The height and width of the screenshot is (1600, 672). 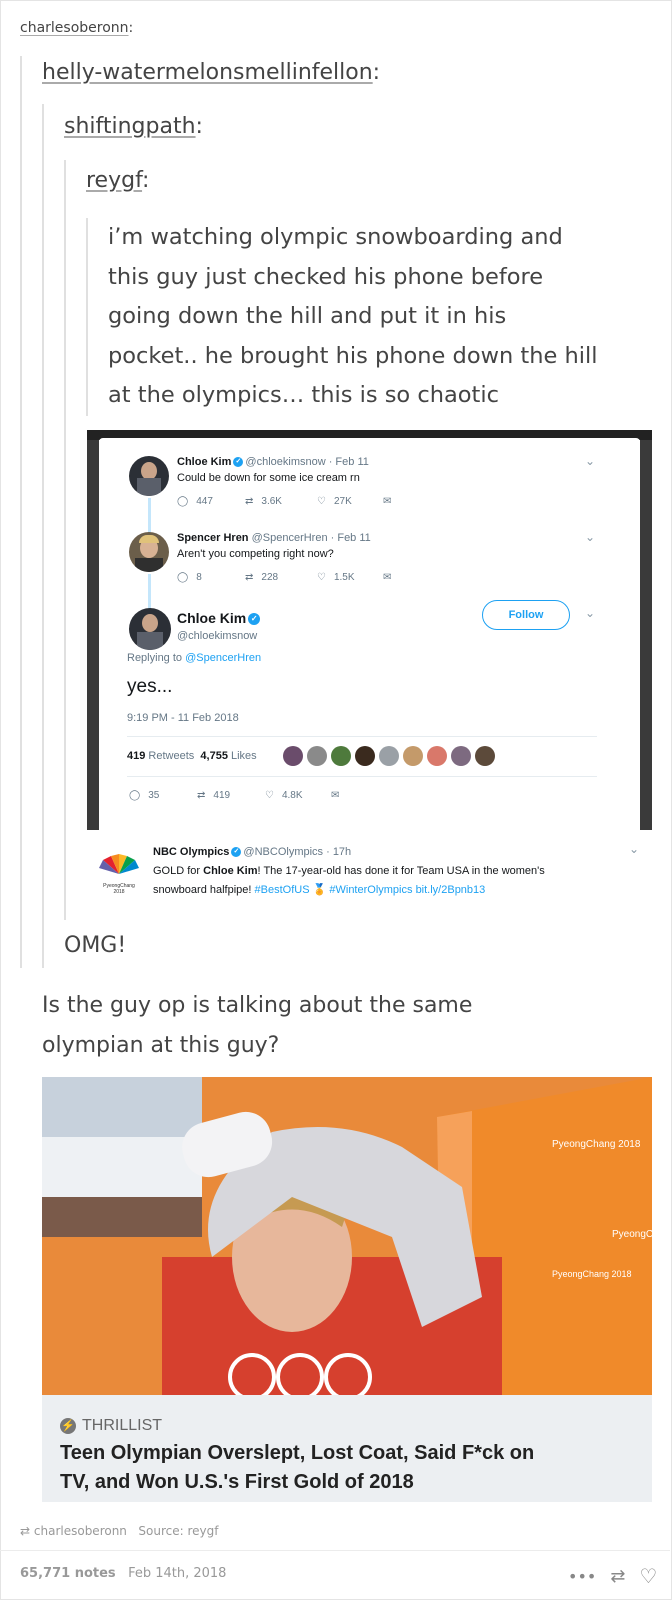 What do you see at coordinates (282, 890) in the screenshot?
I see `hashtag-link: #BestOfUS` at bounding box center [282, 890].